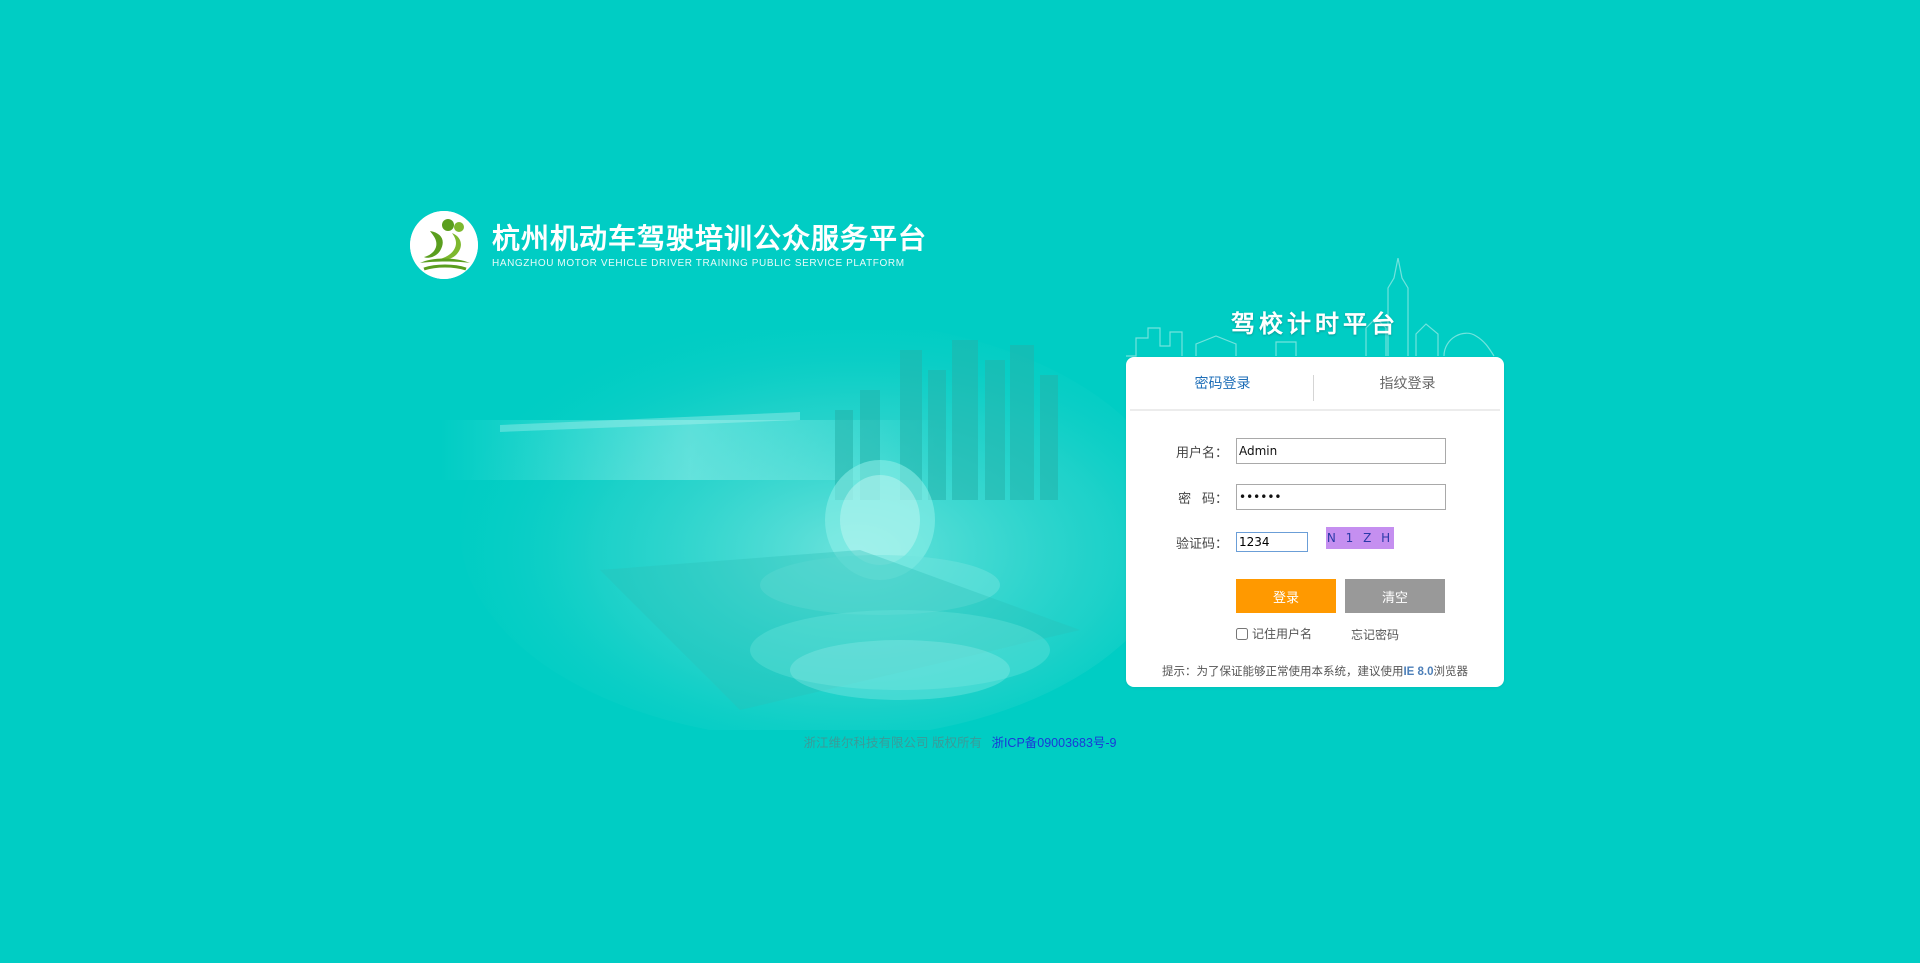 The image size is (1920, 963). Describe the element at coordinates (1053, 743) in the screenshot. I see `footer-icp-link: 浙ICP备09003683号-9` at that location.